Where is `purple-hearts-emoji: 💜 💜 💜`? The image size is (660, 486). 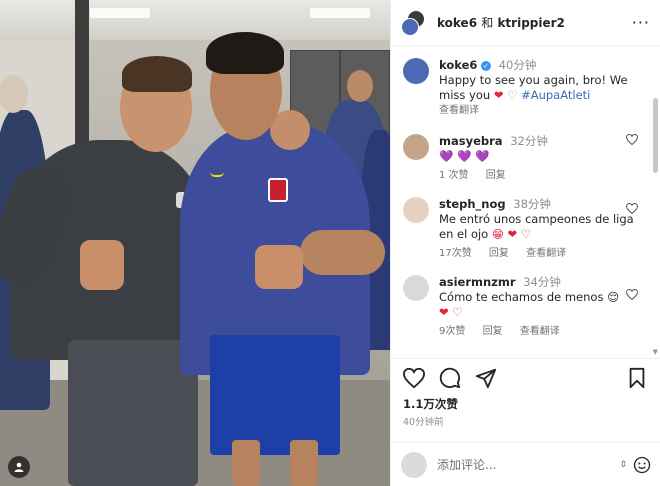
purple-hearts-emoji: 💜 💜 💜 is located at coordinates (464, 156).